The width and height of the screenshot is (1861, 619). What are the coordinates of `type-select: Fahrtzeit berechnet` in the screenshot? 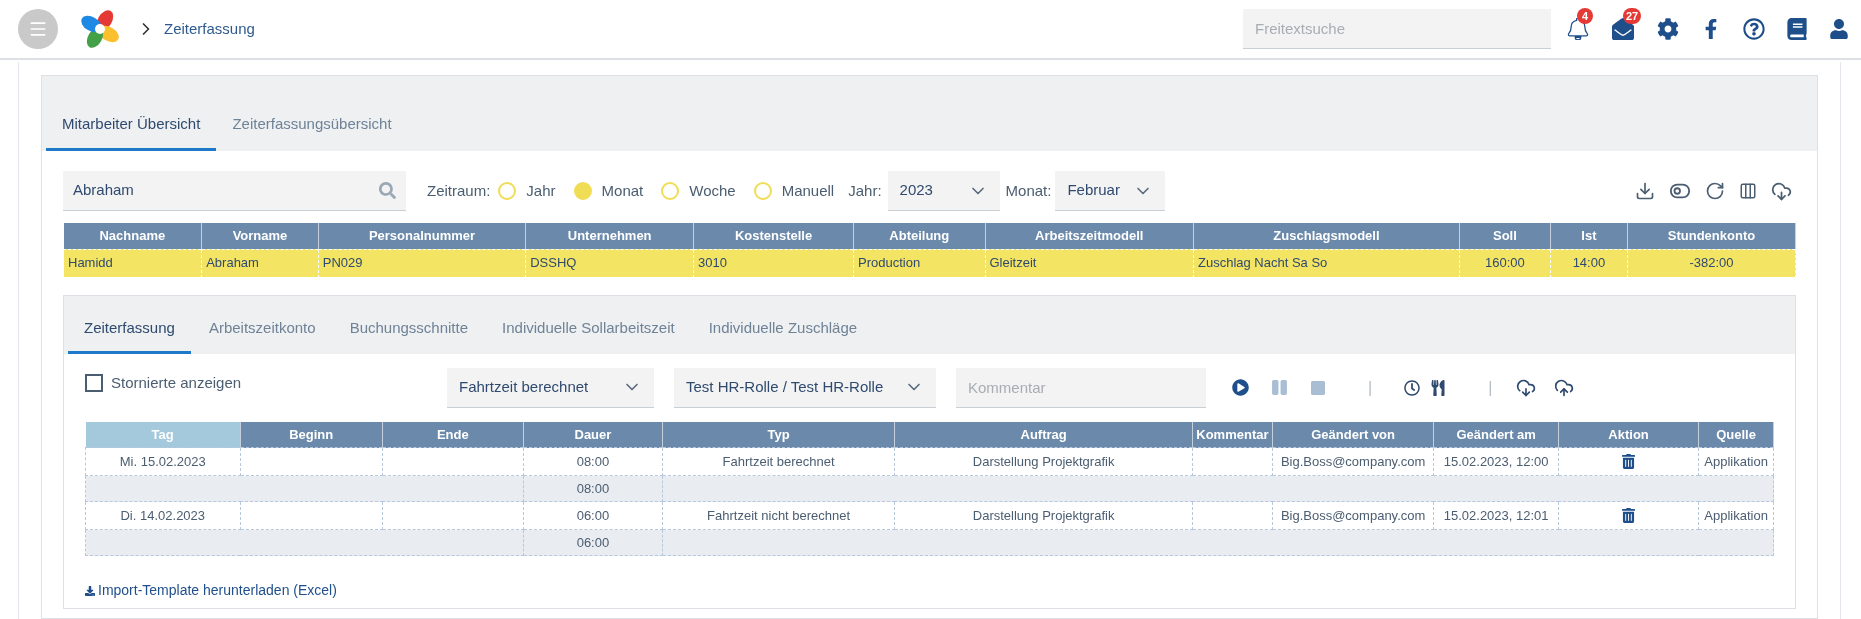 It's located at (550, 387).